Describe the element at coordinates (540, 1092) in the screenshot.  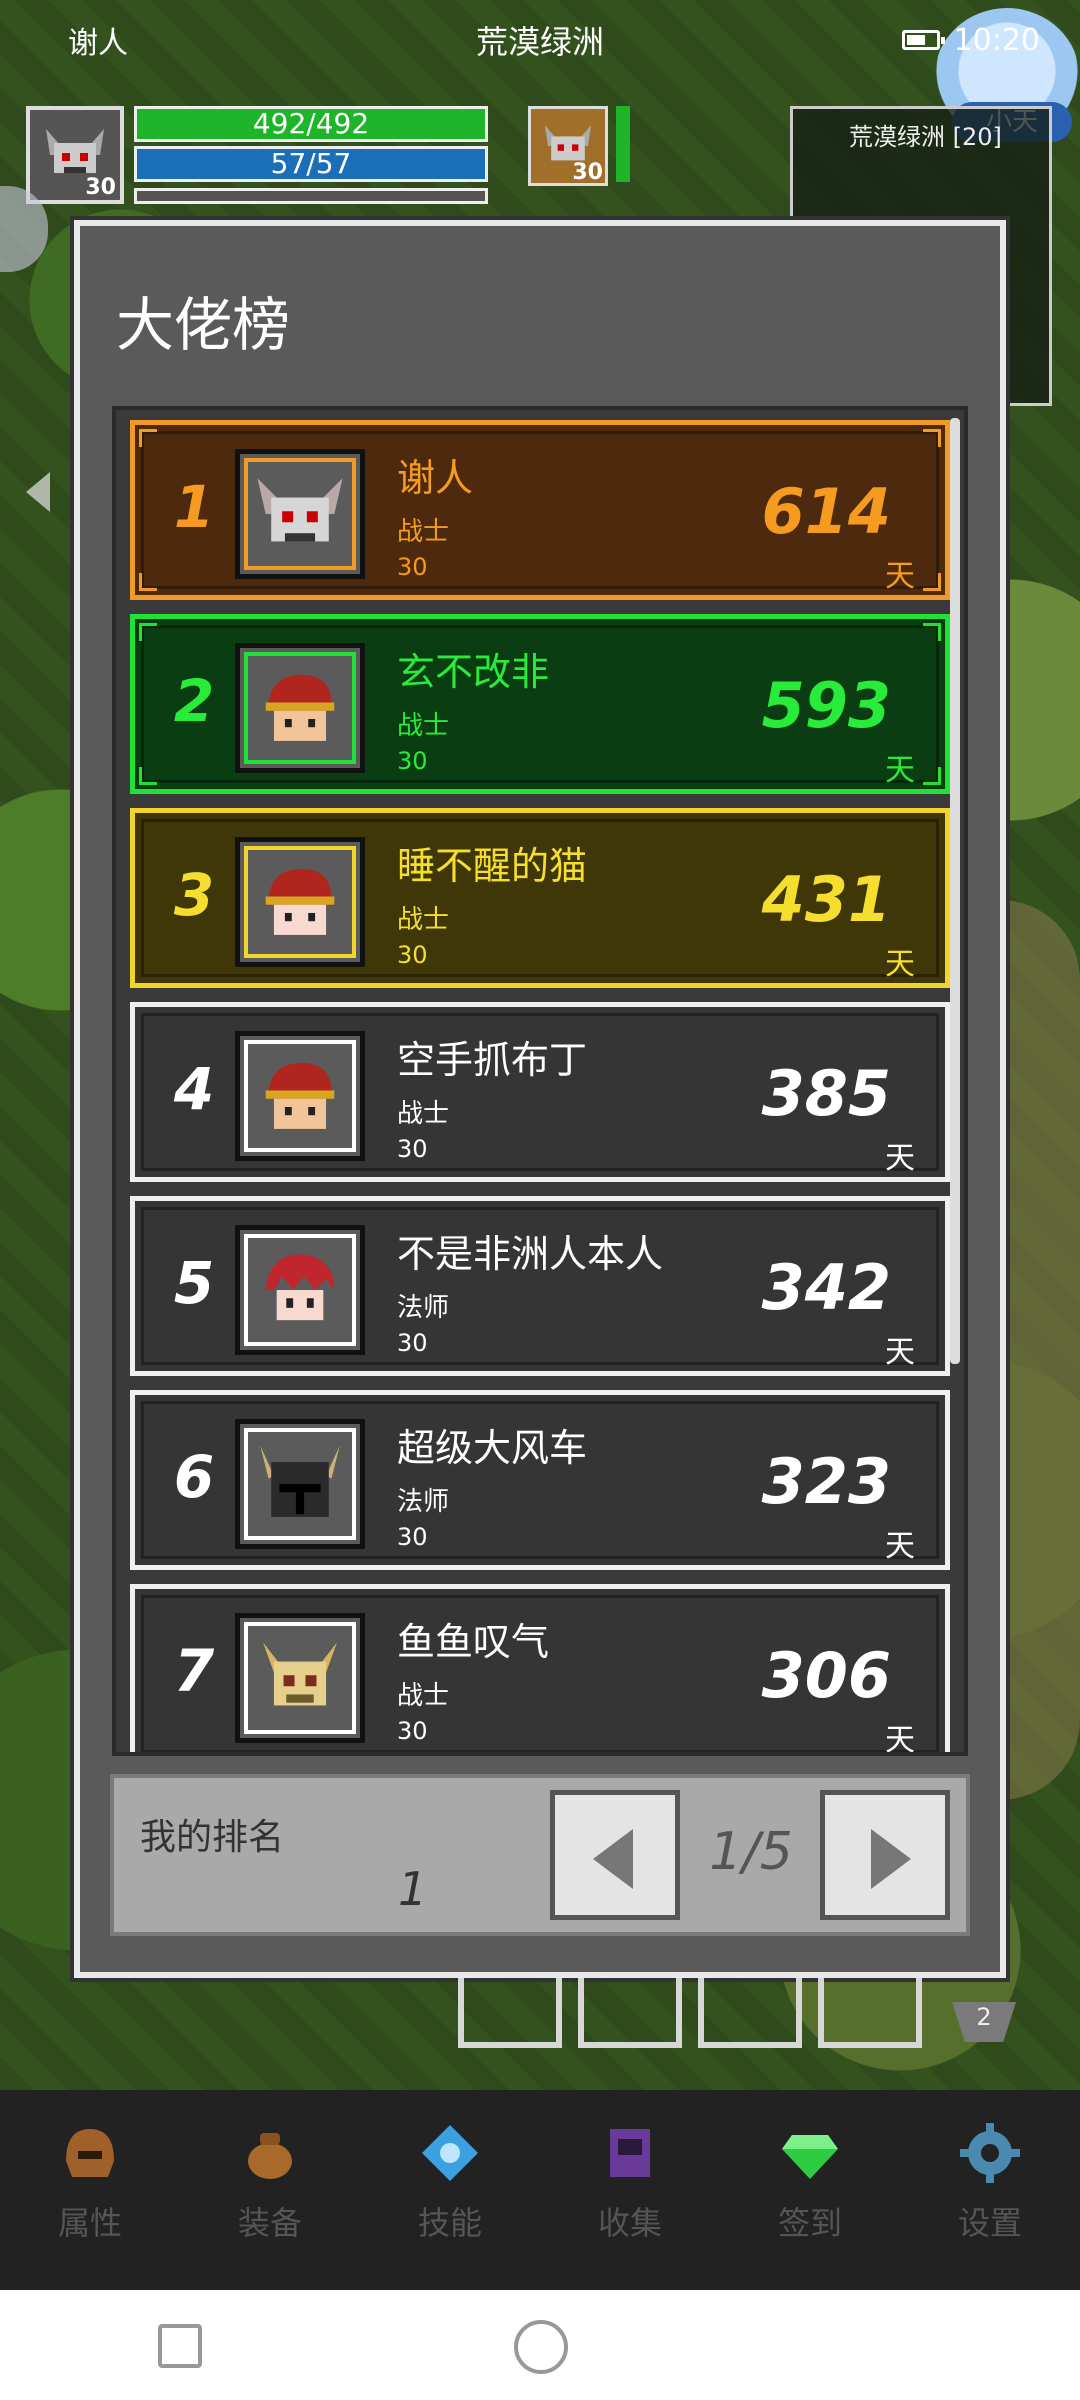
I see `leaderboard-entry: 4 空手抓布丁 战士 30 385 天` at that location.